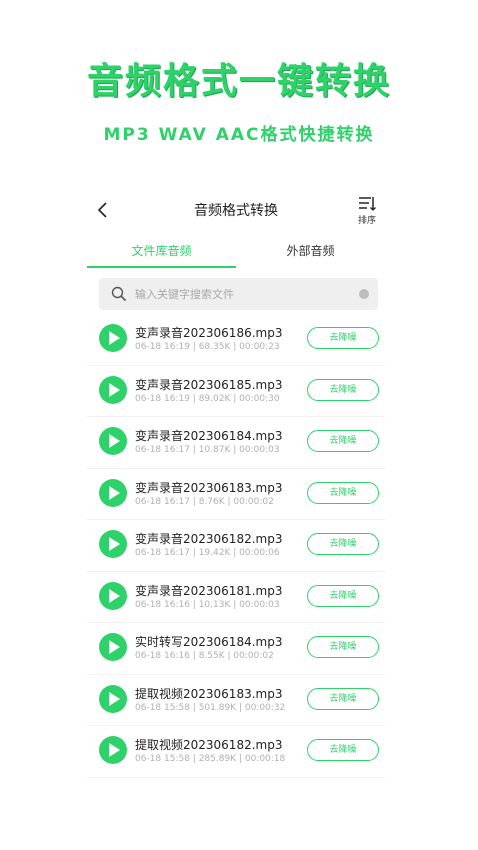 This screenshot has width=478, height=850. What do you see at coordinates (210, 707) in the screenshot?
I see `file-meta: 06-18 15:58 | 501.89K | 00:00:32` at bounding box center [210, 707].